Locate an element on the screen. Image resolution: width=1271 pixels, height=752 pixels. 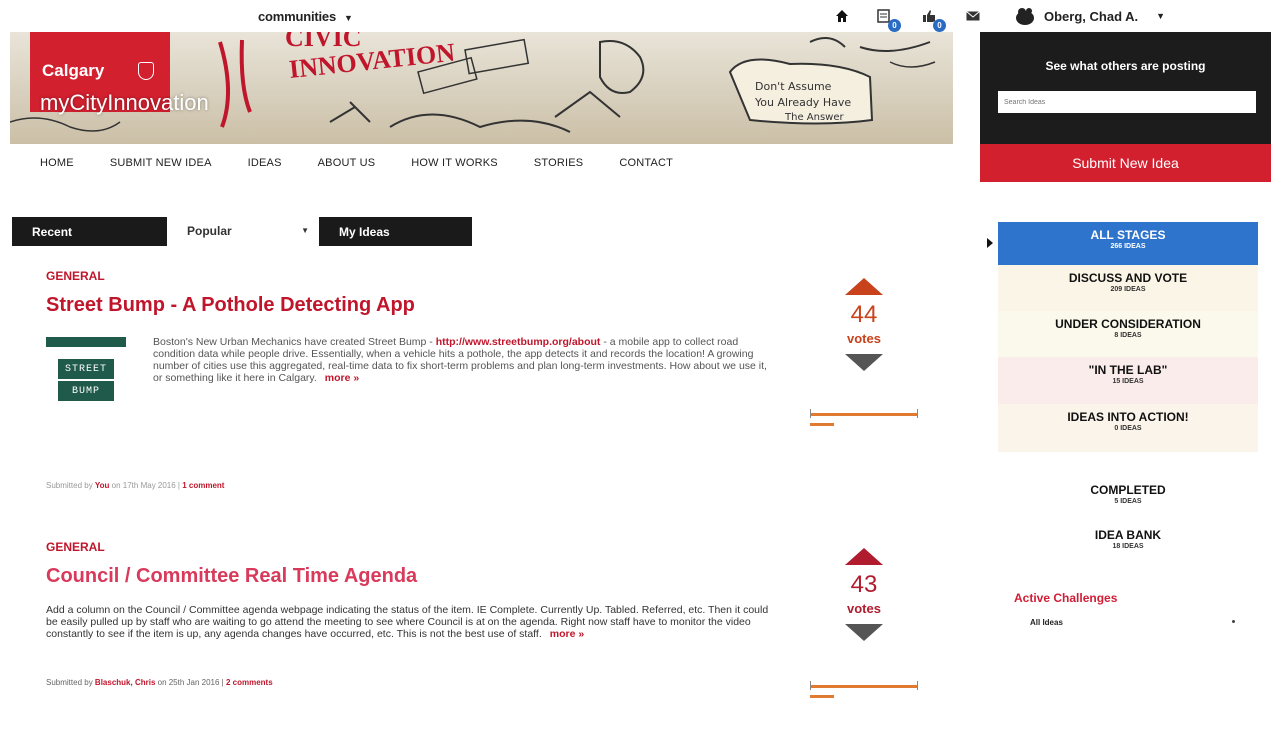
avatar is located at coordinates (1025, 16).